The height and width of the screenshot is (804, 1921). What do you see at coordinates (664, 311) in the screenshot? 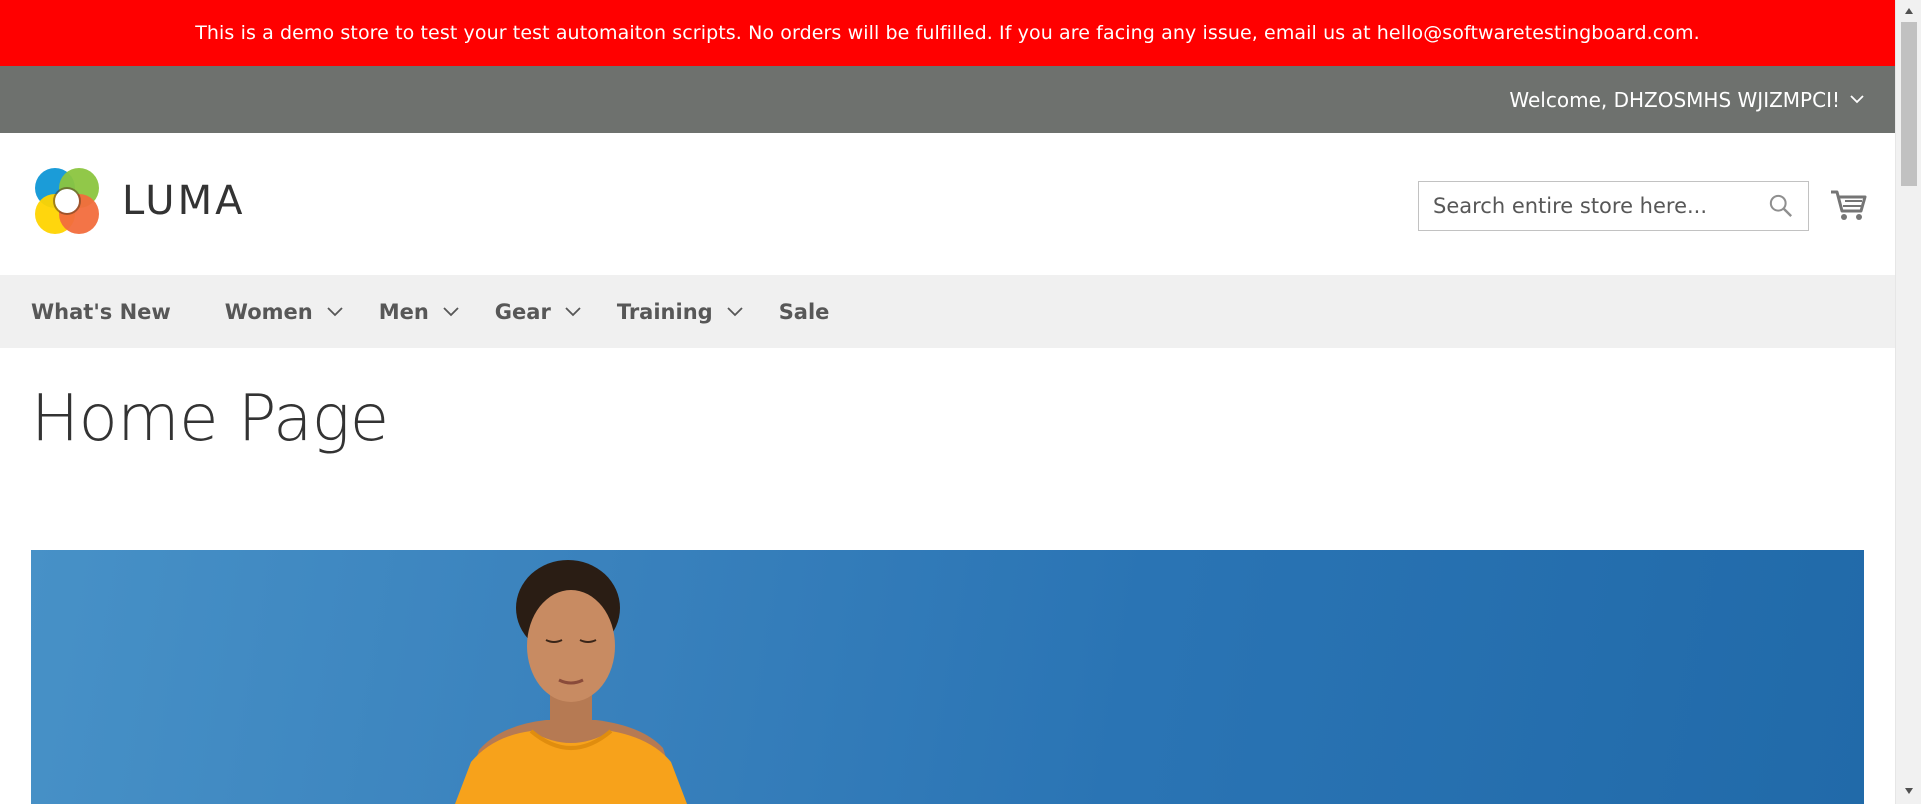
I see `nav-item-label: Training` at bounding box center [664, 311].